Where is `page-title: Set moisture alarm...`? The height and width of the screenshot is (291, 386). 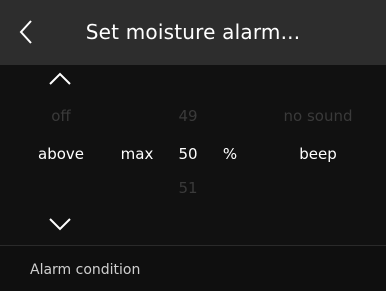 page-title: Set moisture alarm... is located at coordinates (193, 32).